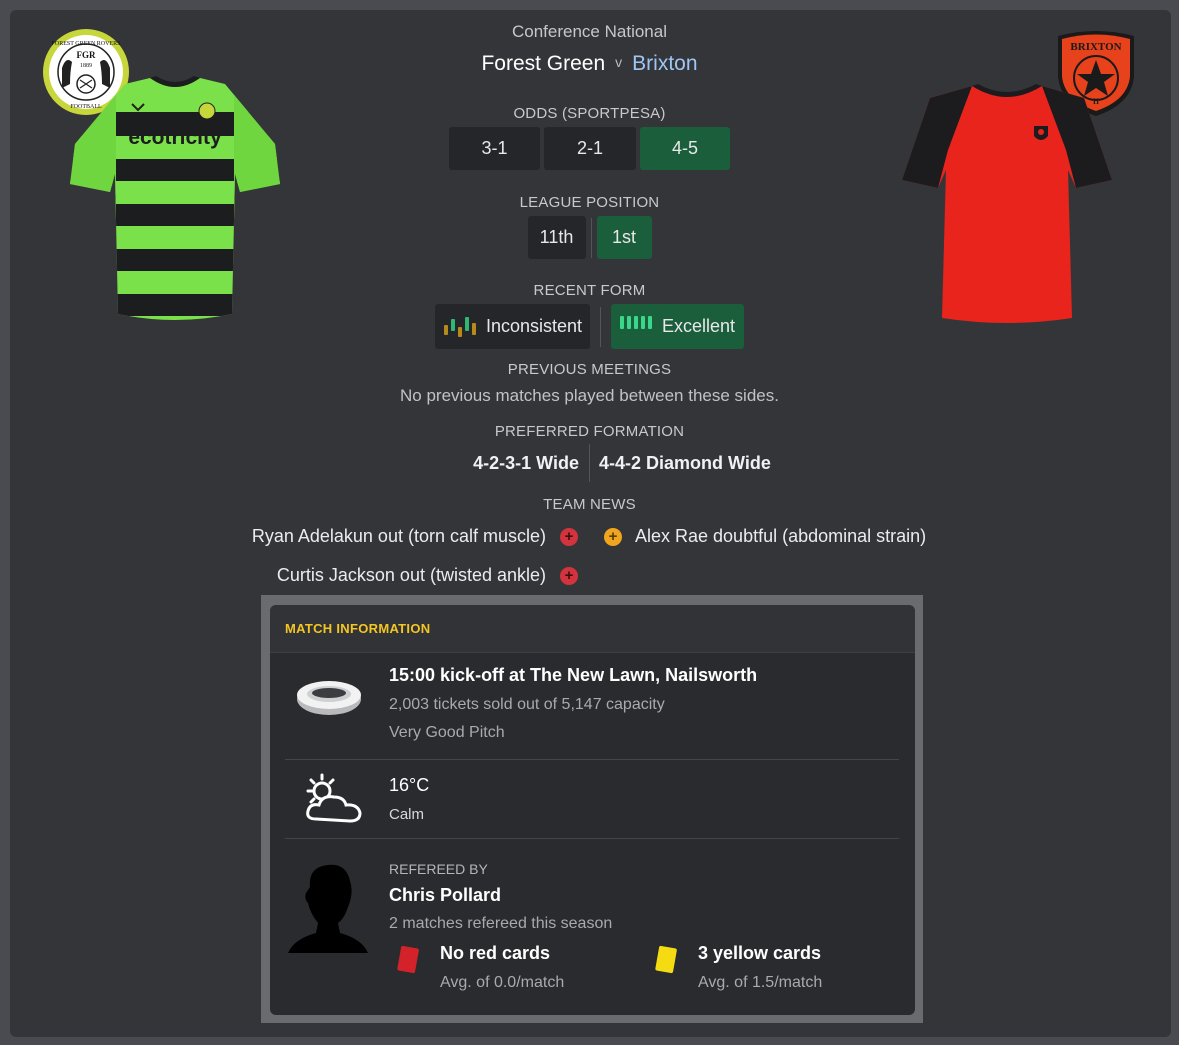  What do you see at coordinates (589, 504) in the screenshot?
I see `team-news-label: TEAM NEWS` at bounding box center [589, 504].